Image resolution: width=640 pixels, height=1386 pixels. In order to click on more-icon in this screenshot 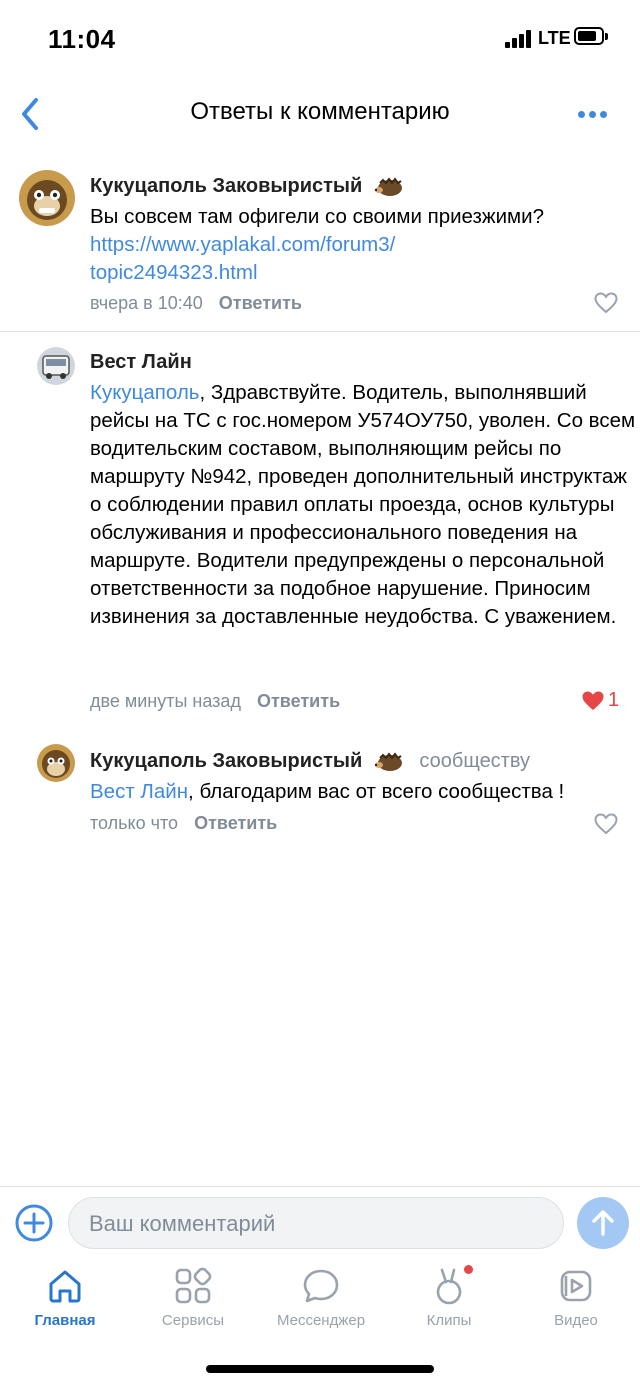, I will do `click(581, 114)`.